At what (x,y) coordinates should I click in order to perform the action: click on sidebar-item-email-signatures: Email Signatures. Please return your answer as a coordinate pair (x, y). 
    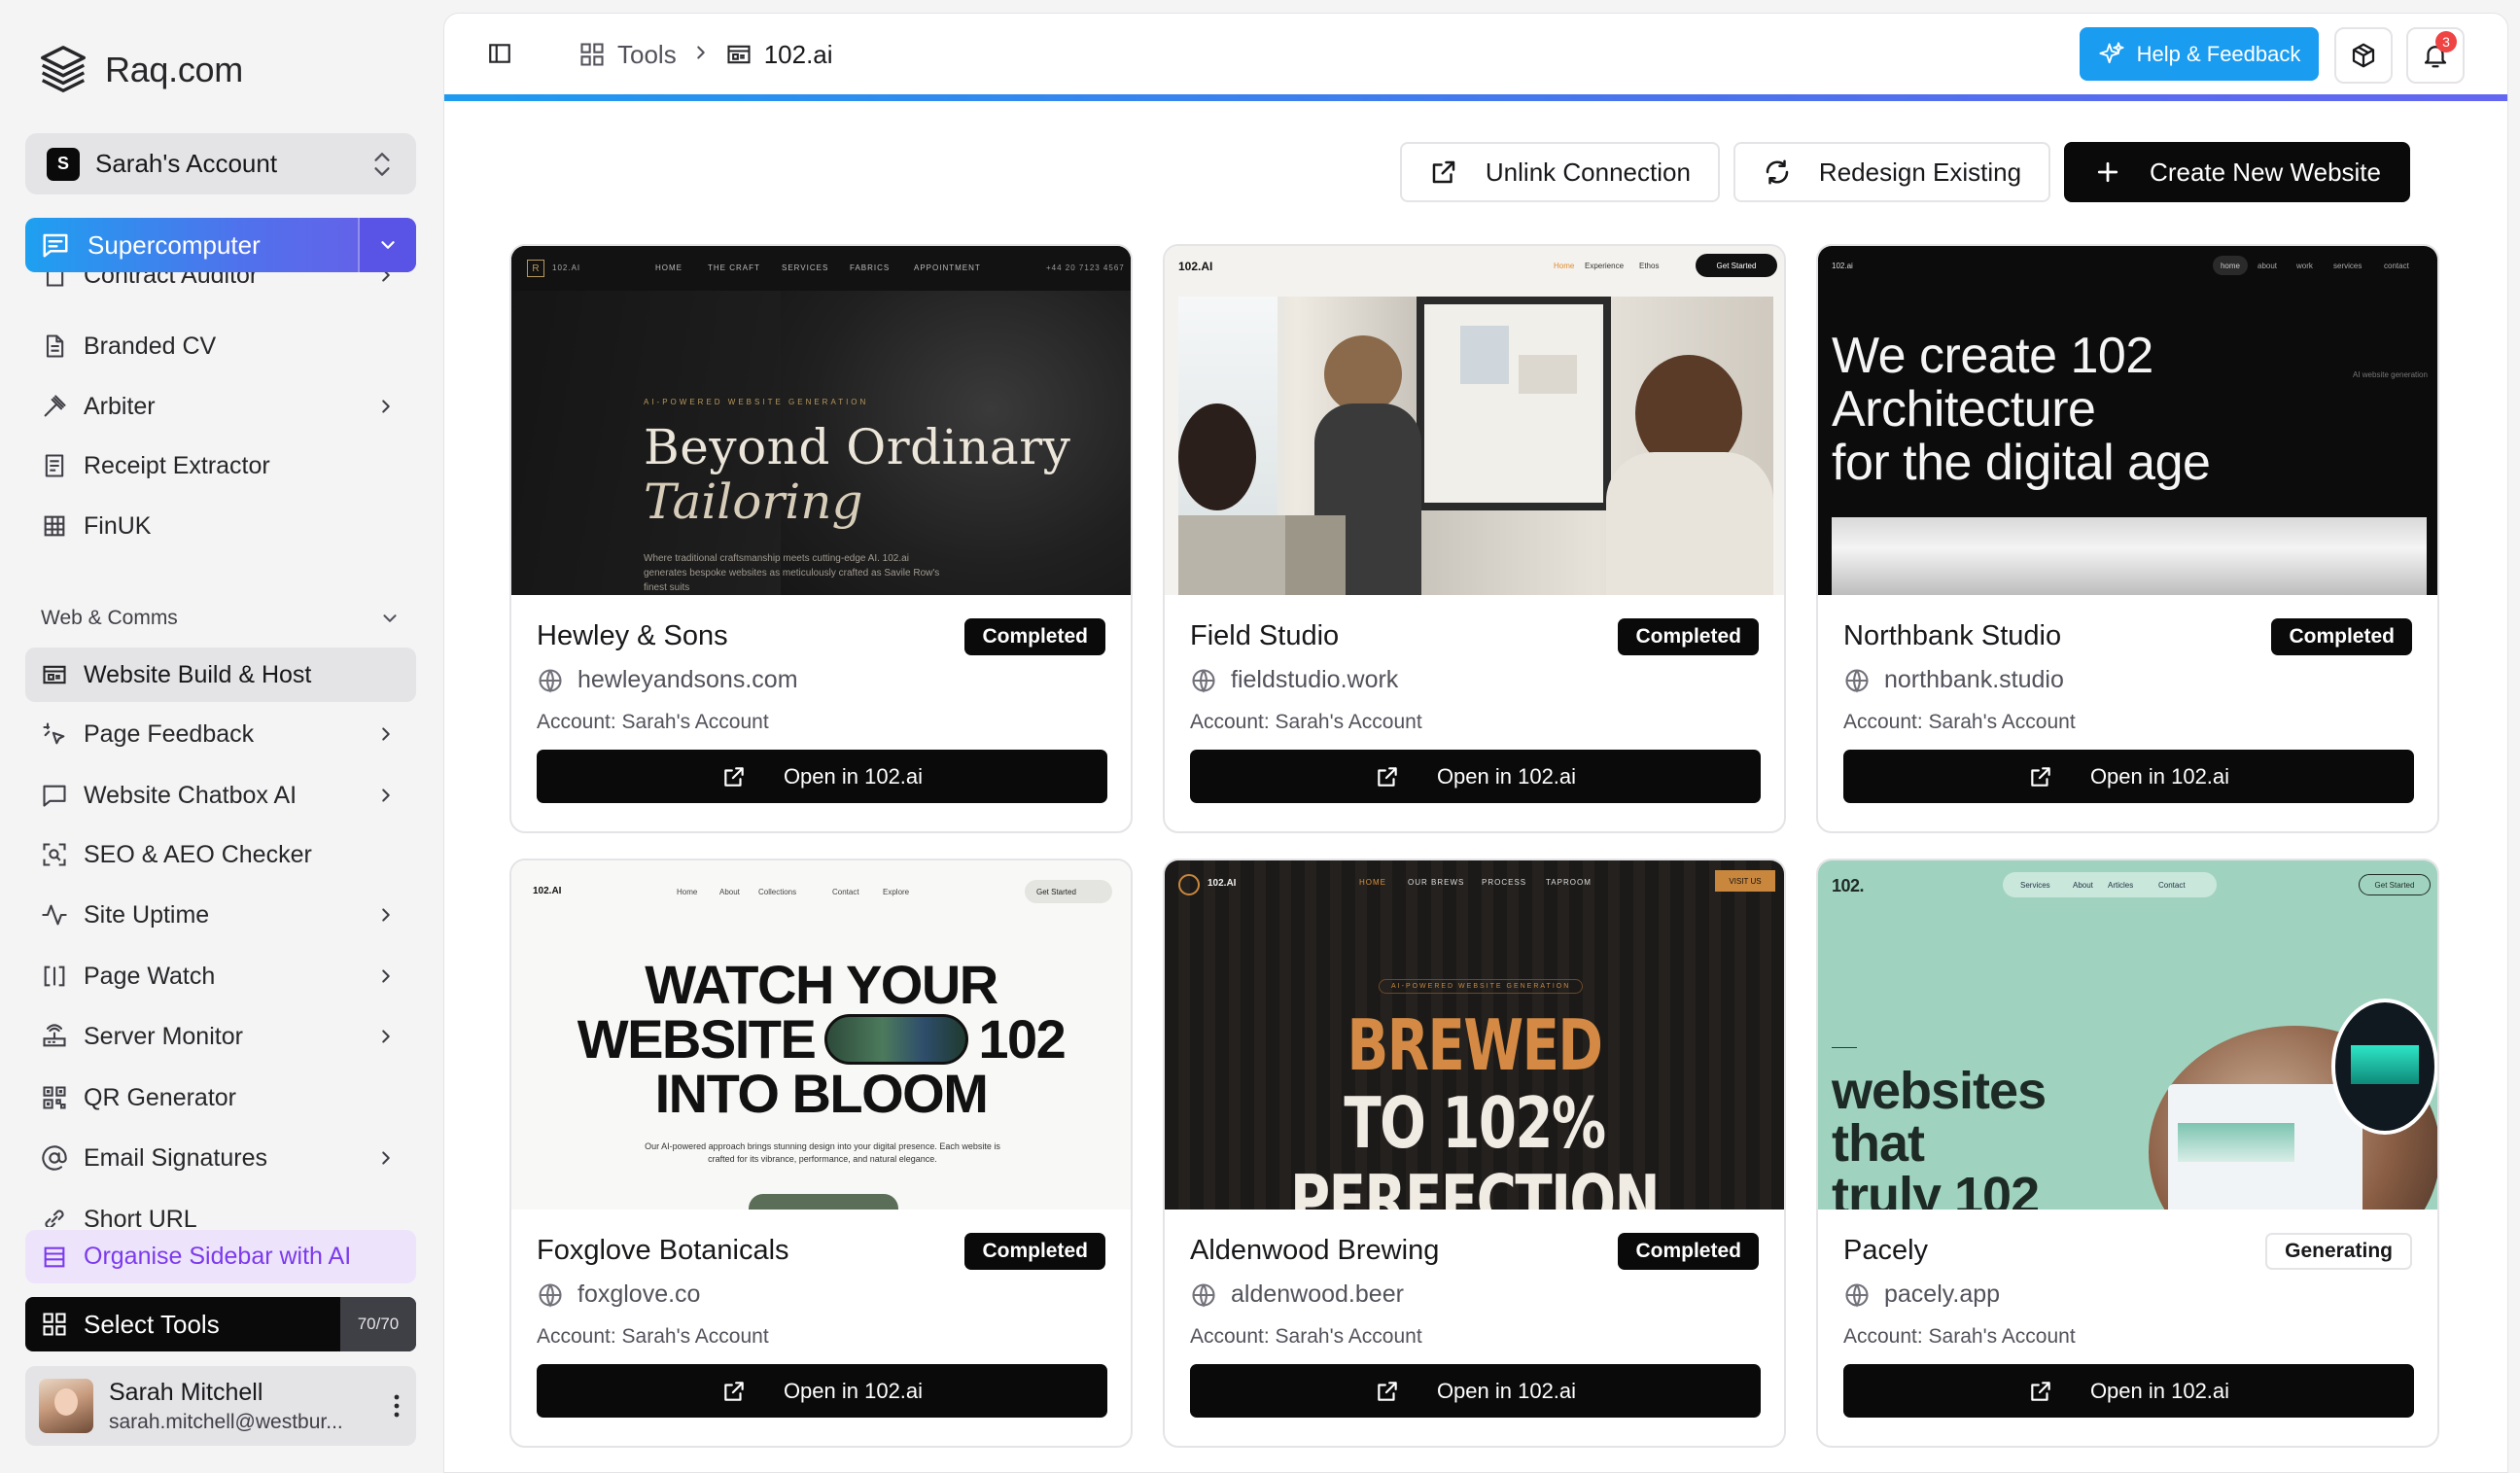
    Looking at the image, I should click on (220, 1158).